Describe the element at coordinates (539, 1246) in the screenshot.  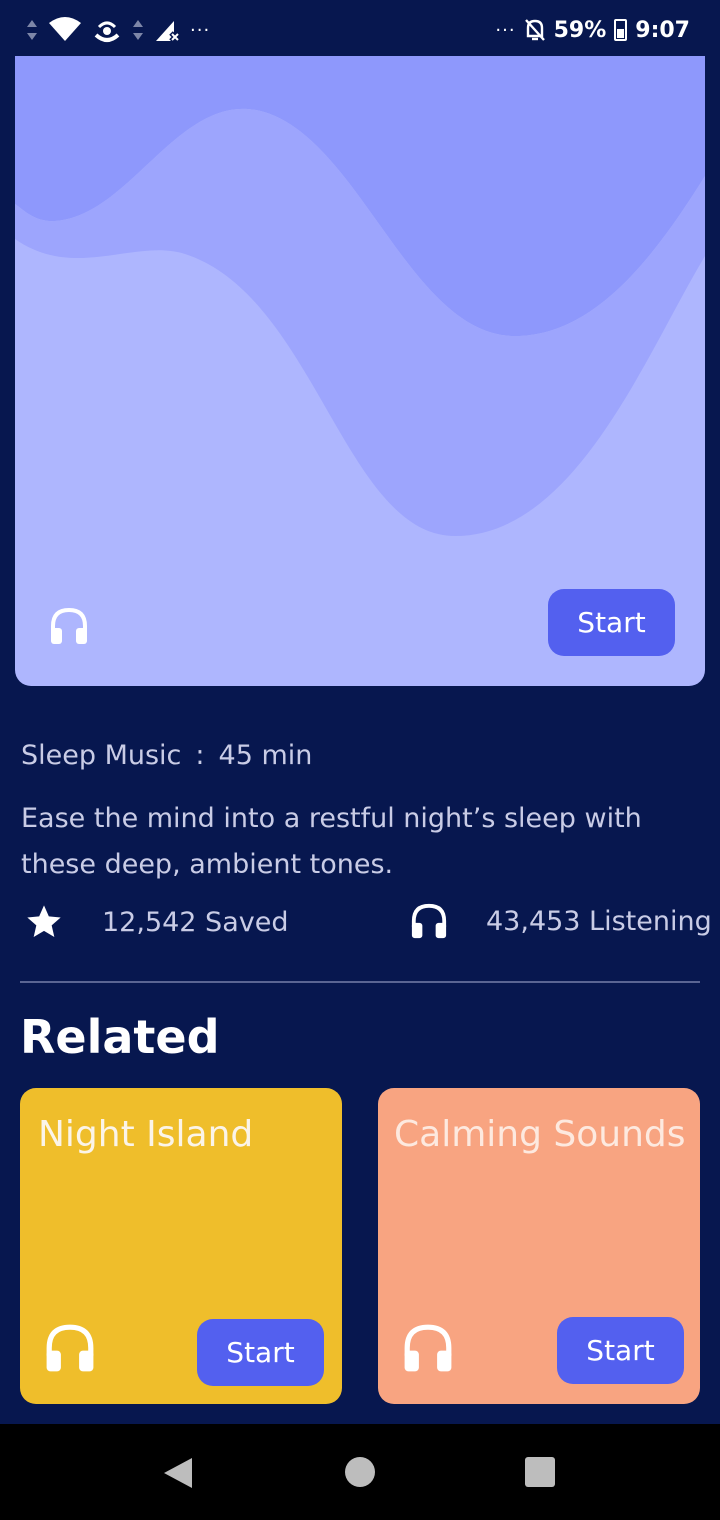
I see `related-card-calming-sounds: Calming Sounds Start` at that location.